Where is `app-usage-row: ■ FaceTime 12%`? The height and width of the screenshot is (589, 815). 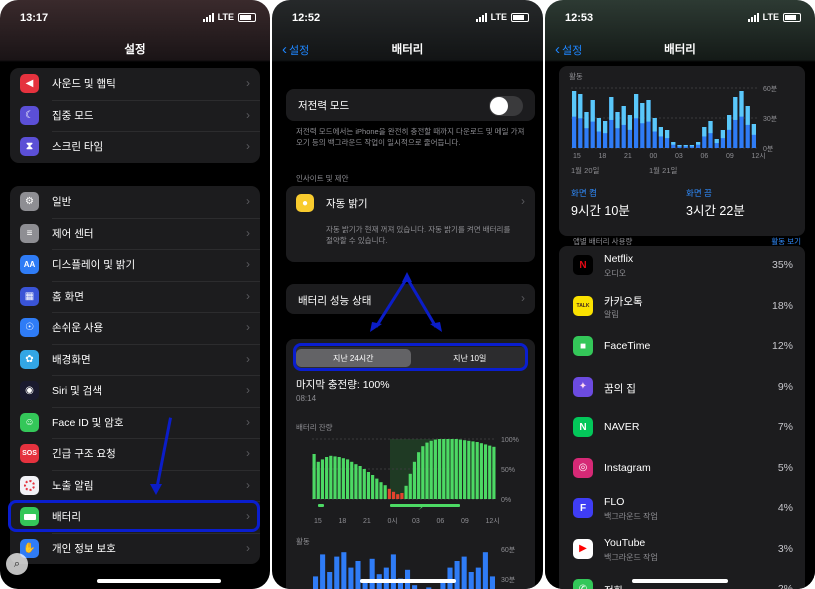
app-usage-row: ■ FaceTime 12% is located at coordinates (682, 347).